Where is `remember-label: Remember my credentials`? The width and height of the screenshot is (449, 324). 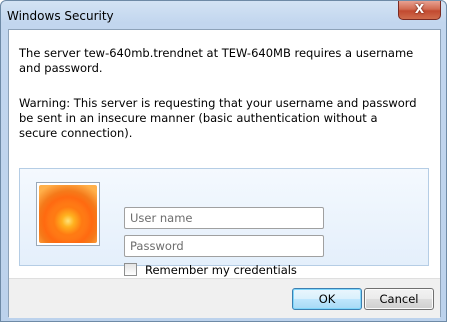
remember-label: Remember my credentials is located at coordinates (221, 270).